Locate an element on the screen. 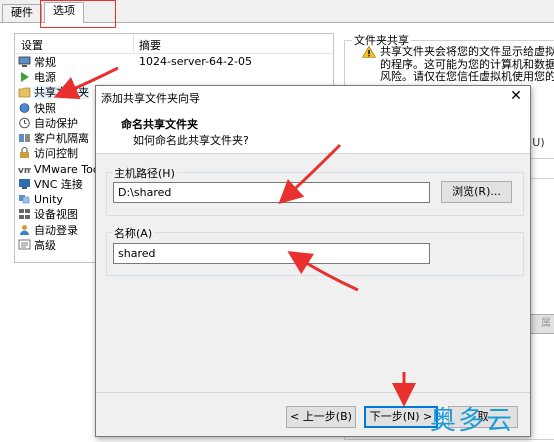 The image size is (554, 442). name-input is located at coordinates (271, 253).